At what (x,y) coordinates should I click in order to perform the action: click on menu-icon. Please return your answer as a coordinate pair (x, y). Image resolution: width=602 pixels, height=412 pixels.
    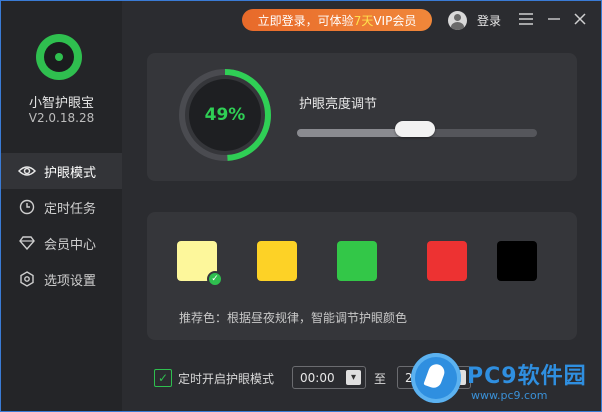
    Looking at the image, I should click on (526, 19).